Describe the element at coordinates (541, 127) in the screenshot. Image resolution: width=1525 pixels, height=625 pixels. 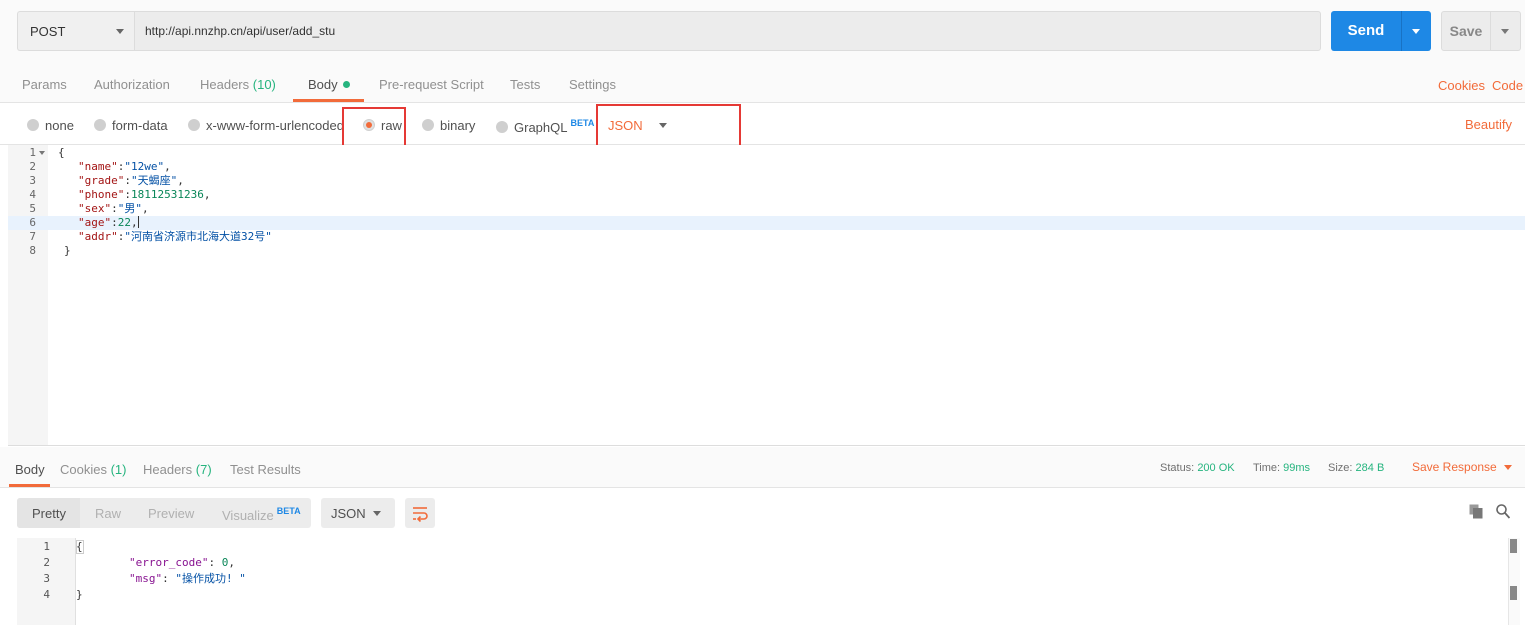
I see `body-type-graphql-label: GraphQL` at that location.